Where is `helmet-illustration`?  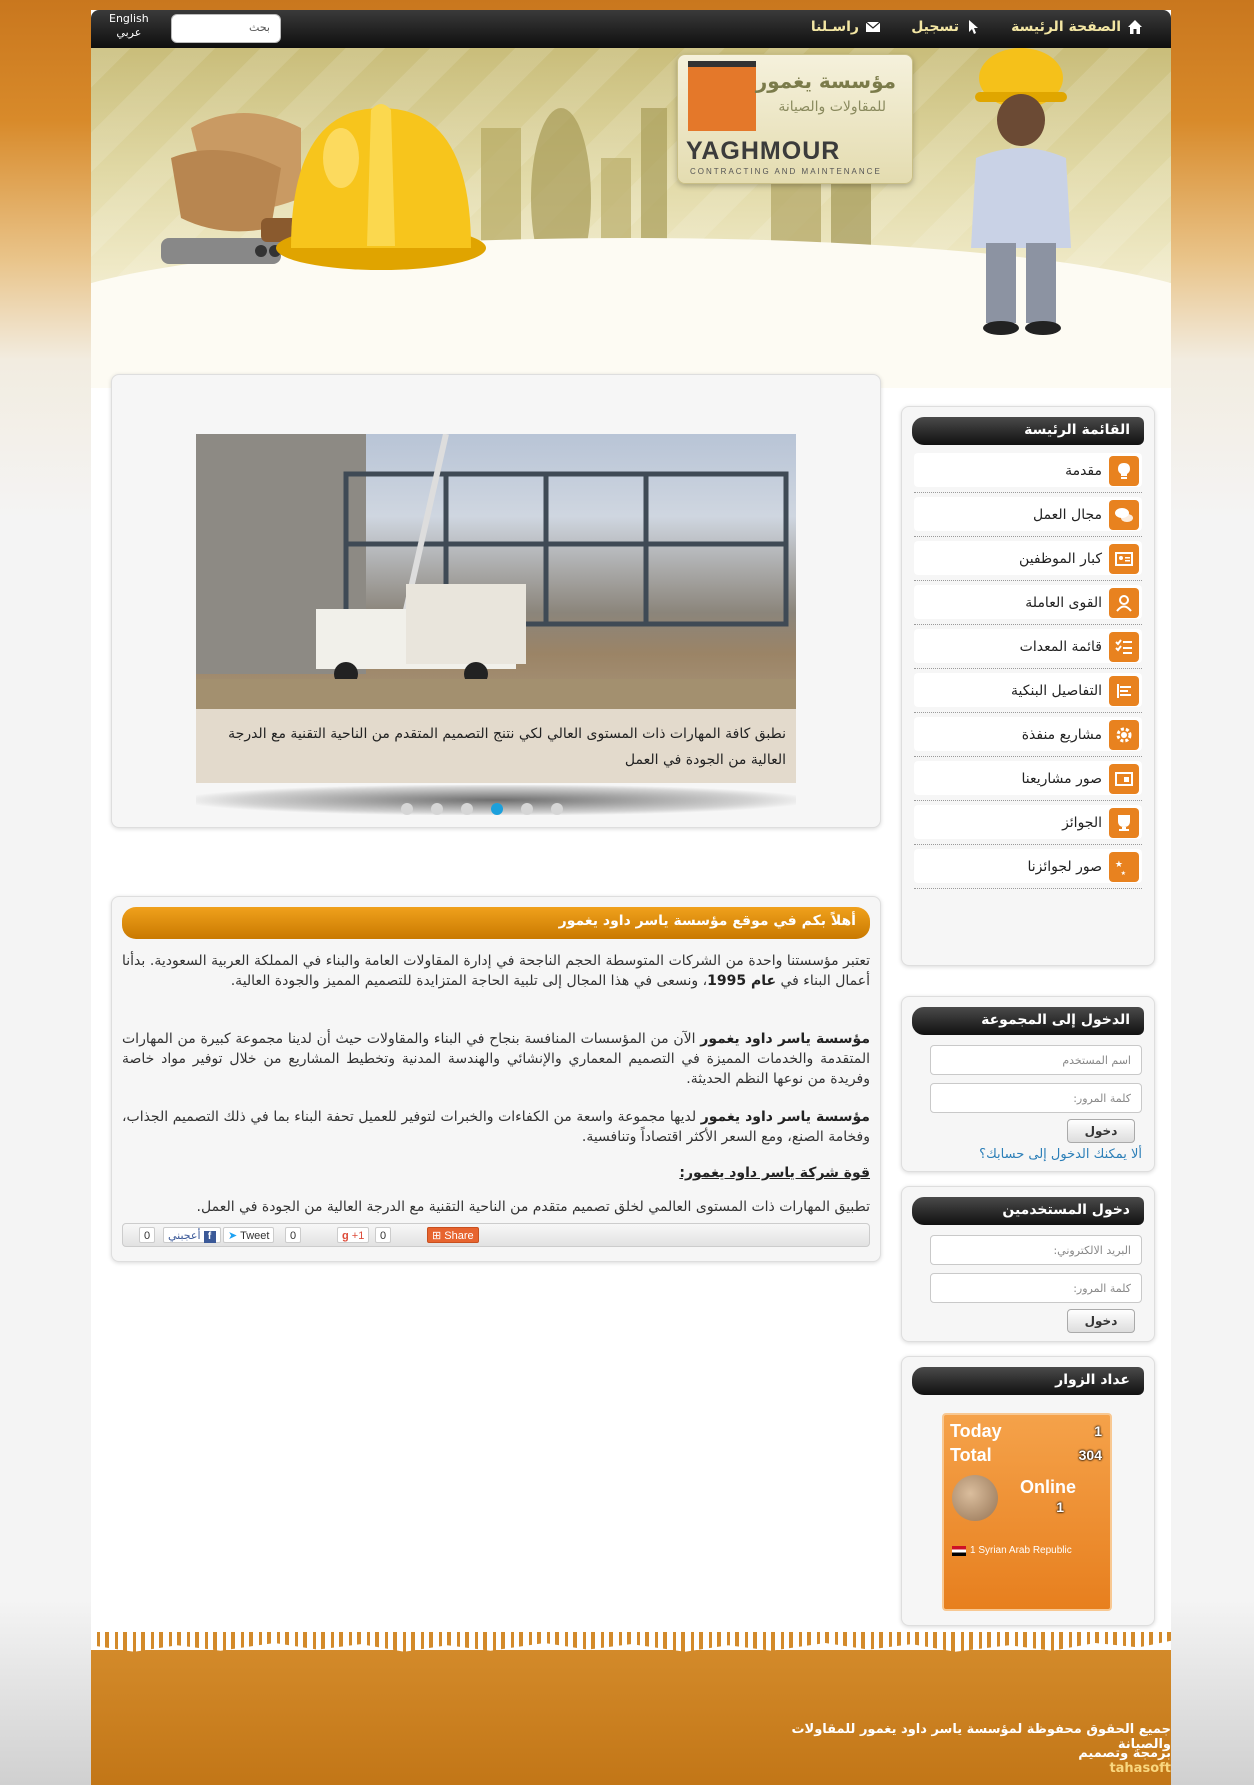 helmet-illustration is located at coordinates (381, 187).